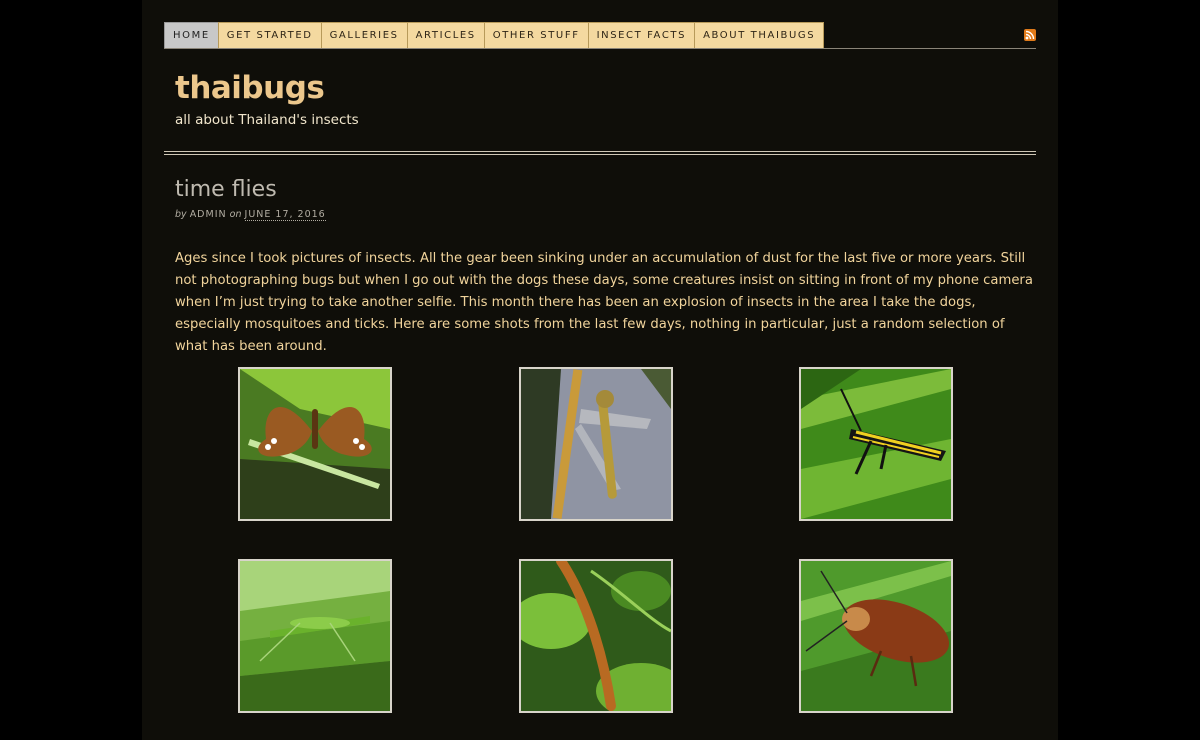 The image size is (1200, 740). I want to click on nav-item-galleries: GALLERIES, so click(364, 35).